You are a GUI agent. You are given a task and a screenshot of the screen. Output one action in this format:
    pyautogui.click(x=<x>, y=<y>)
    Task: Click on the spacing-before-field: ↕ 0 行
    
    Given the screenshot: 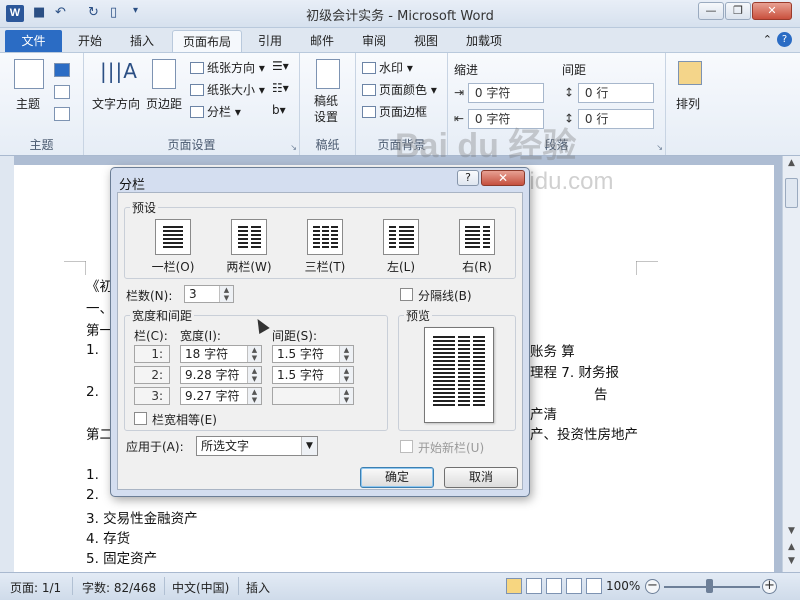 What is the action you would take?
    pyautogui.click(x=609, y=93)
    